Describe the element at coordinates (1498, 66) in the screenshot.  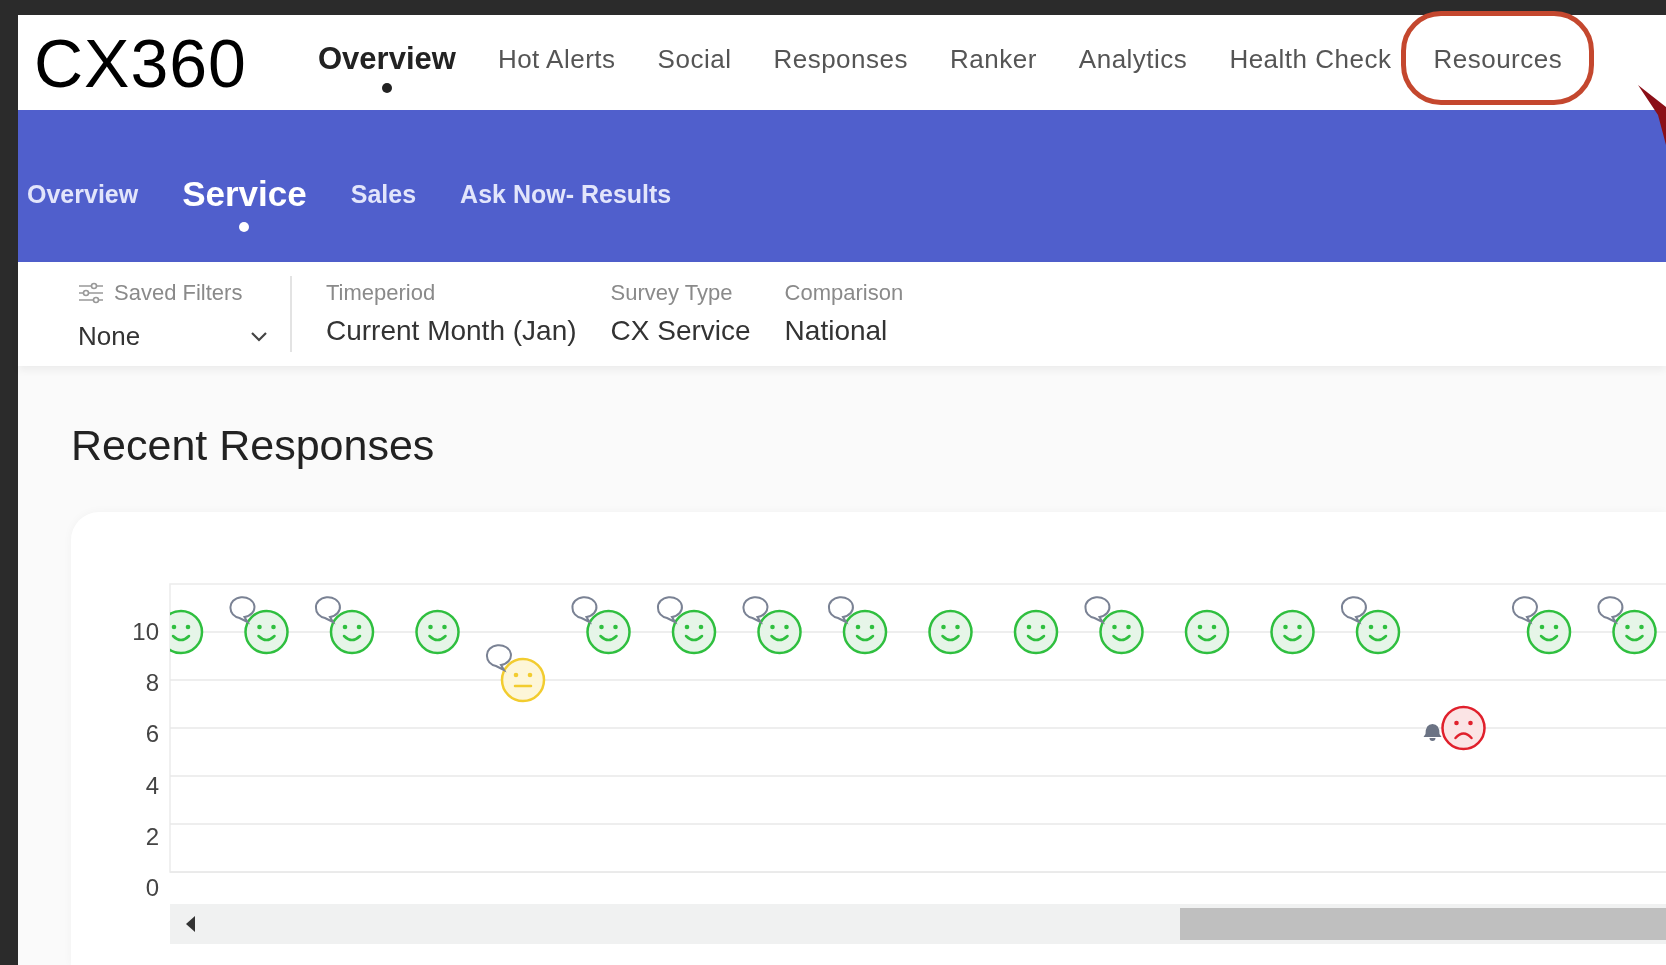
I see `nav-tab: Resources` at that location.